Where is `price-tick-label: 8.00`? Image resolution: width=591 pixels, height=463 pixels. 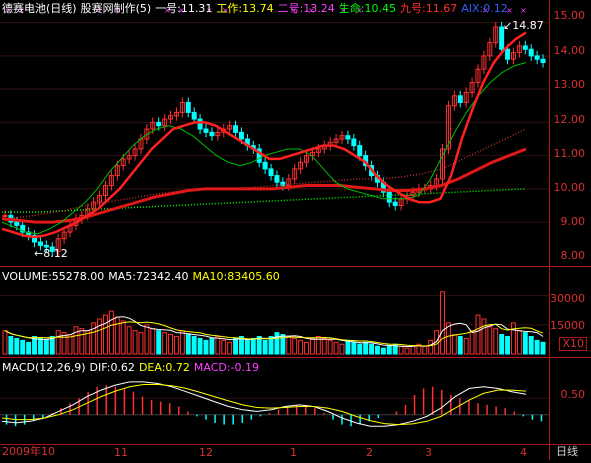 price-tick-label: 8.00 is located at coordinates (573, 255).